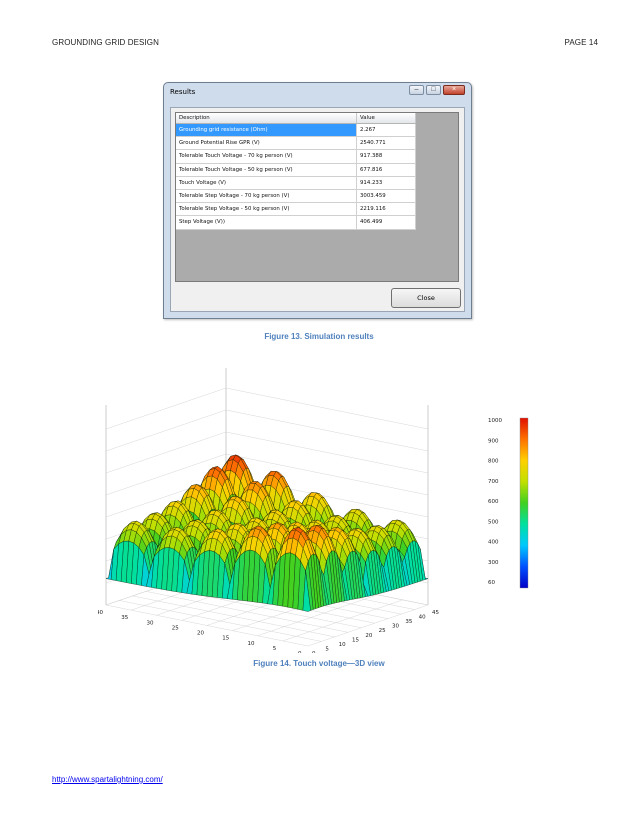  Describe the element at coordinates (386, 118) in the screenshot. I see `column-header-value: Value` at that location.